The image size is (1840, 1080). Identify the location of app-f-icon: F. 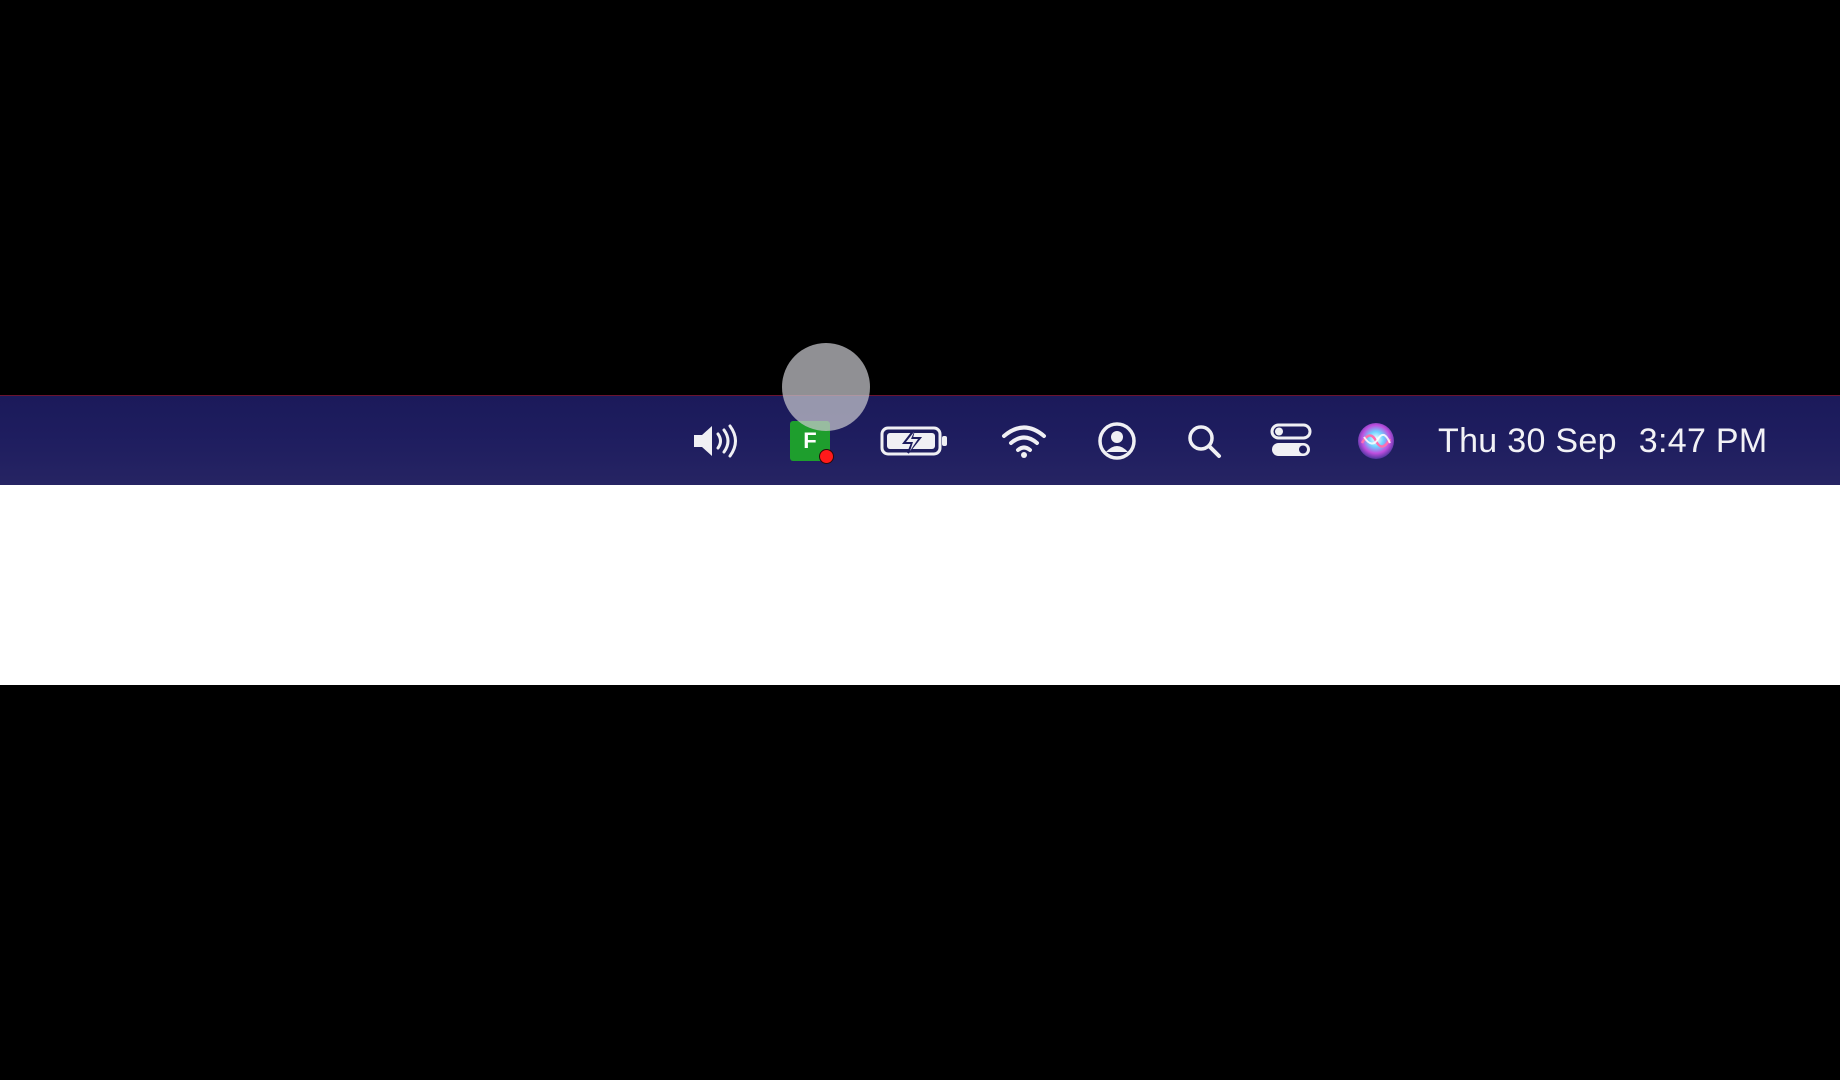
(812, 442).